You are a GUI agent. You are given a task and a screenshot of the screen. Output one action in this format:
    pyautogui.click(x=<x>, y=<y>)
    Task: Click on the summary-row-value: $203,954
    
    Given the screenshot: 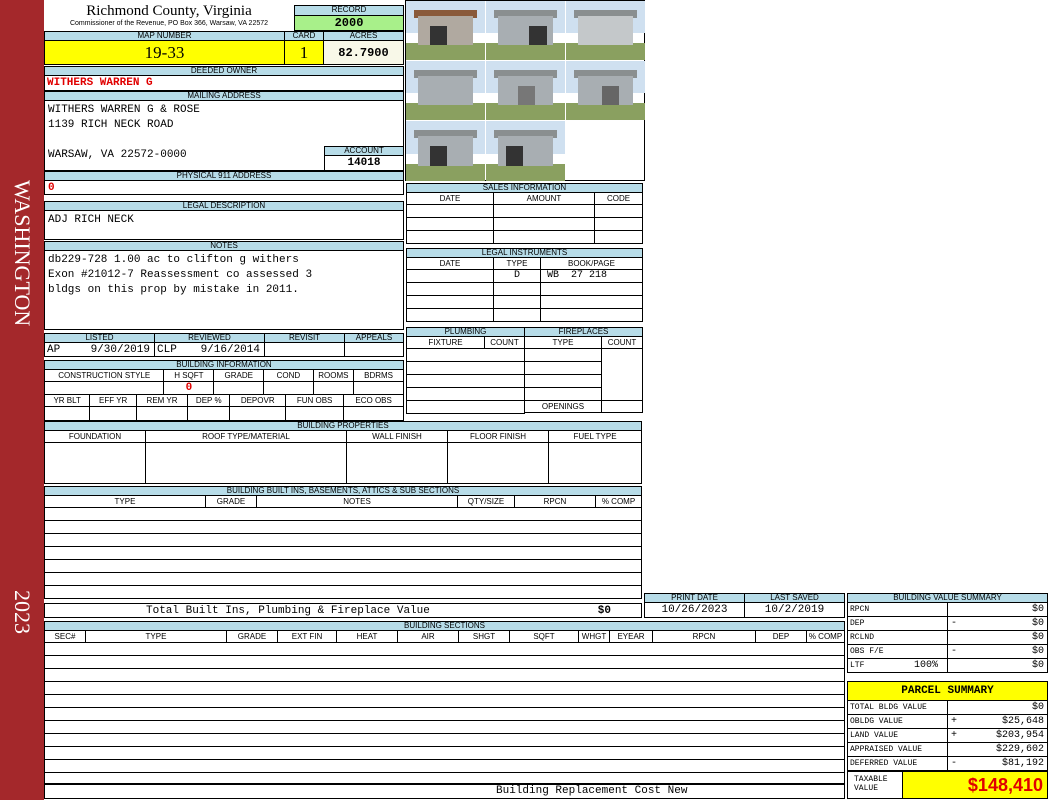 What is the action you would take?
    pyautogui.click(x=1019, y=735)
    